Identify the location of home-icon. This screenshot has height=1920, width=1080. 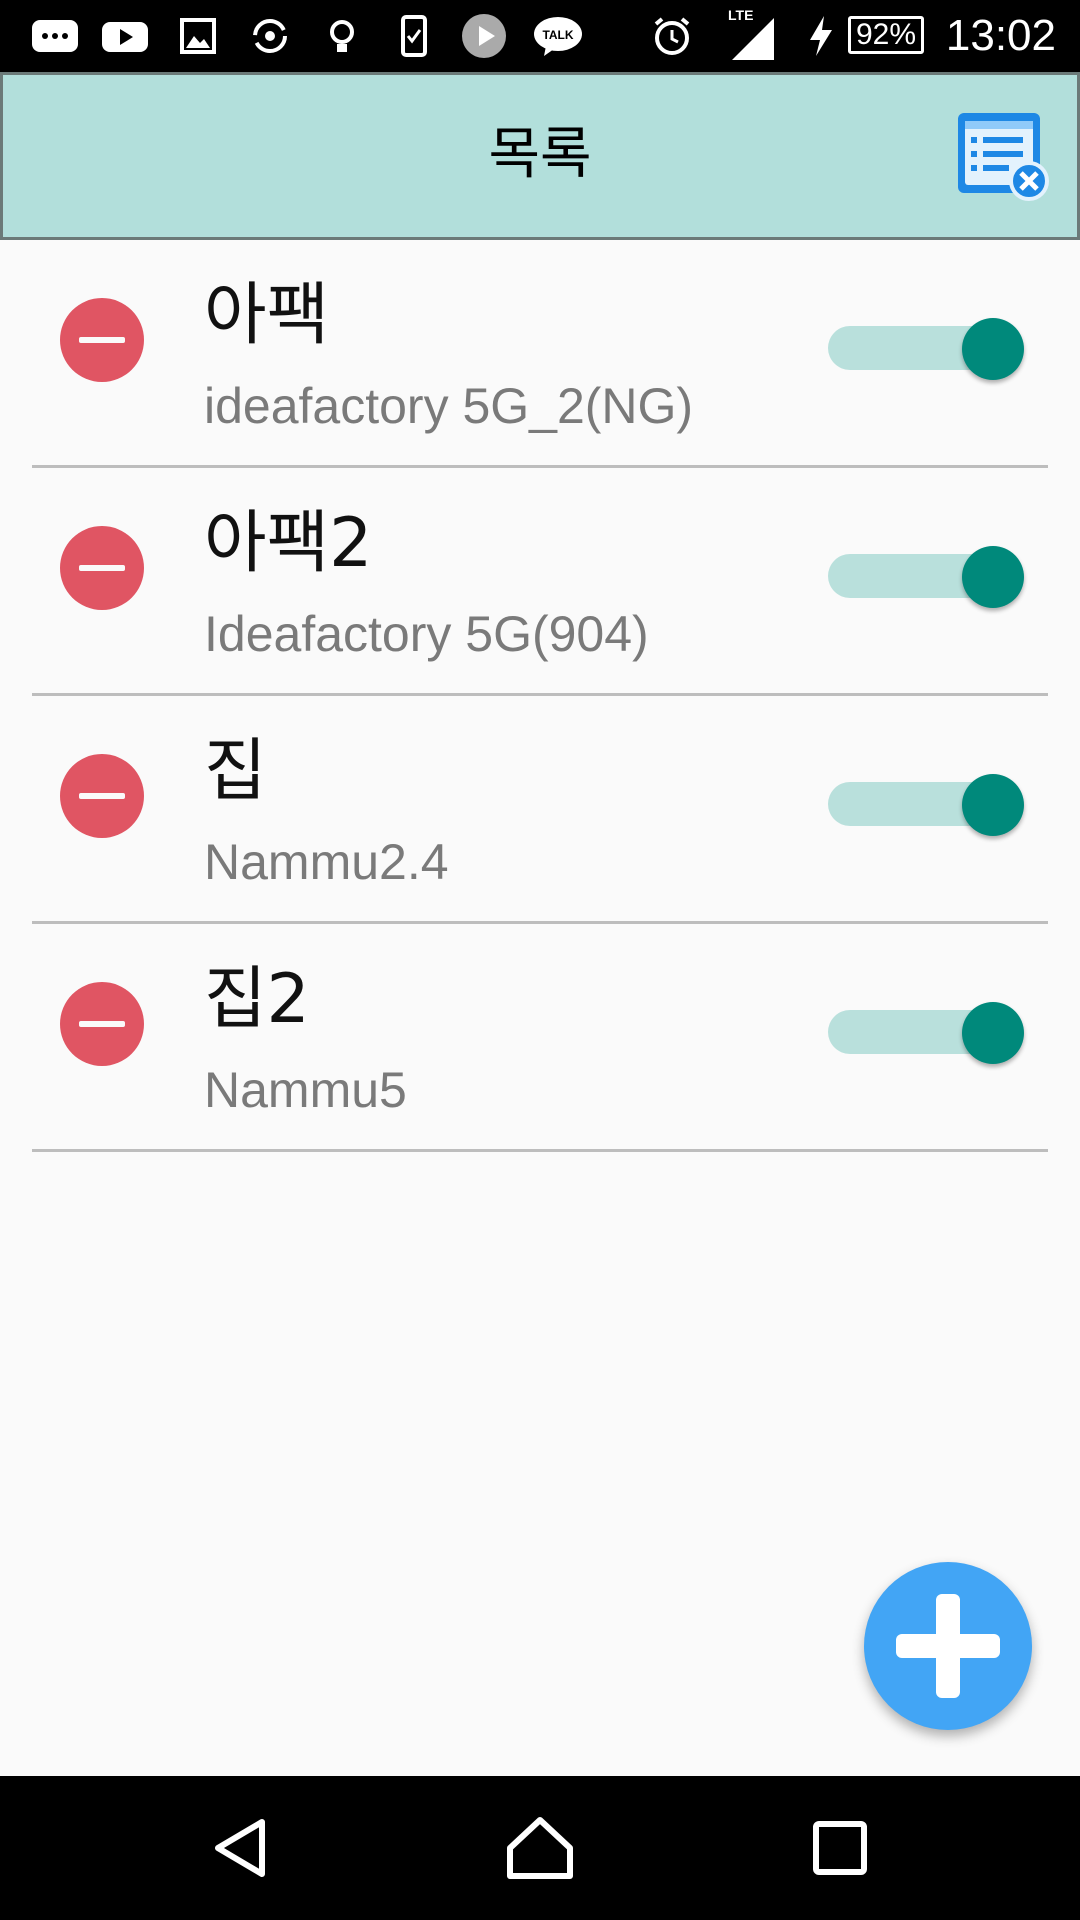
(540, 1848).